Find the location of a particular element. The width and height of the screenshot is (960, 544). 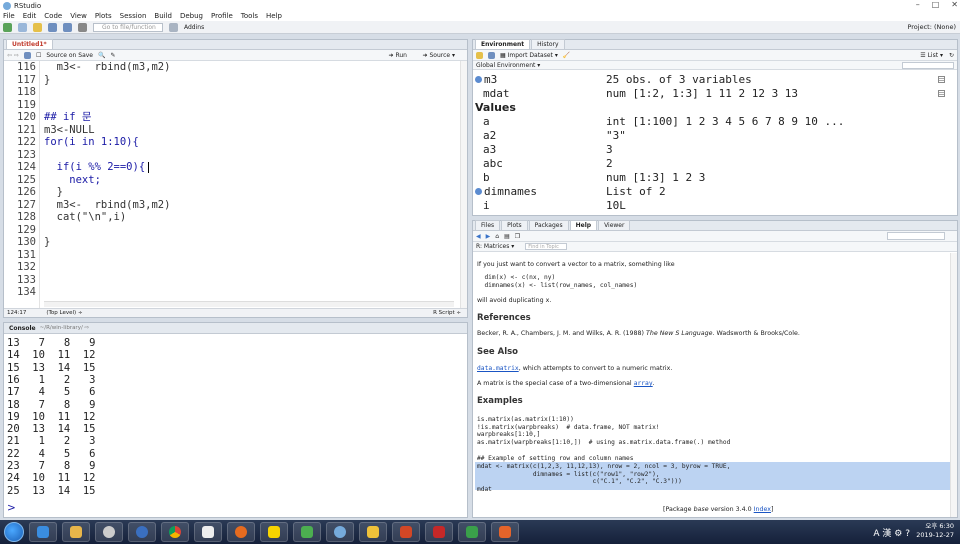

code-line: next; is located at coordinates (72, 180).